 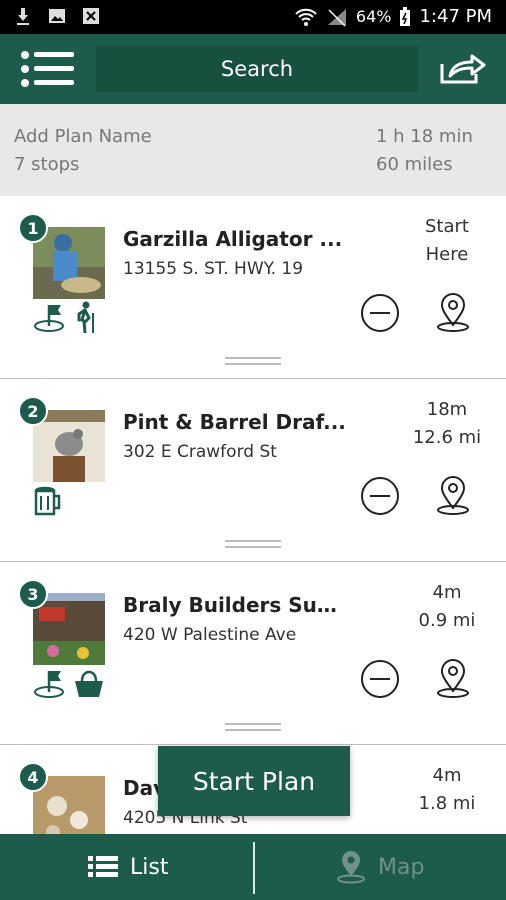 What do you see at coordinates (401, 867) in the screenshot?
I see `tab-map-label: Map` at bounding box center [401, 867].